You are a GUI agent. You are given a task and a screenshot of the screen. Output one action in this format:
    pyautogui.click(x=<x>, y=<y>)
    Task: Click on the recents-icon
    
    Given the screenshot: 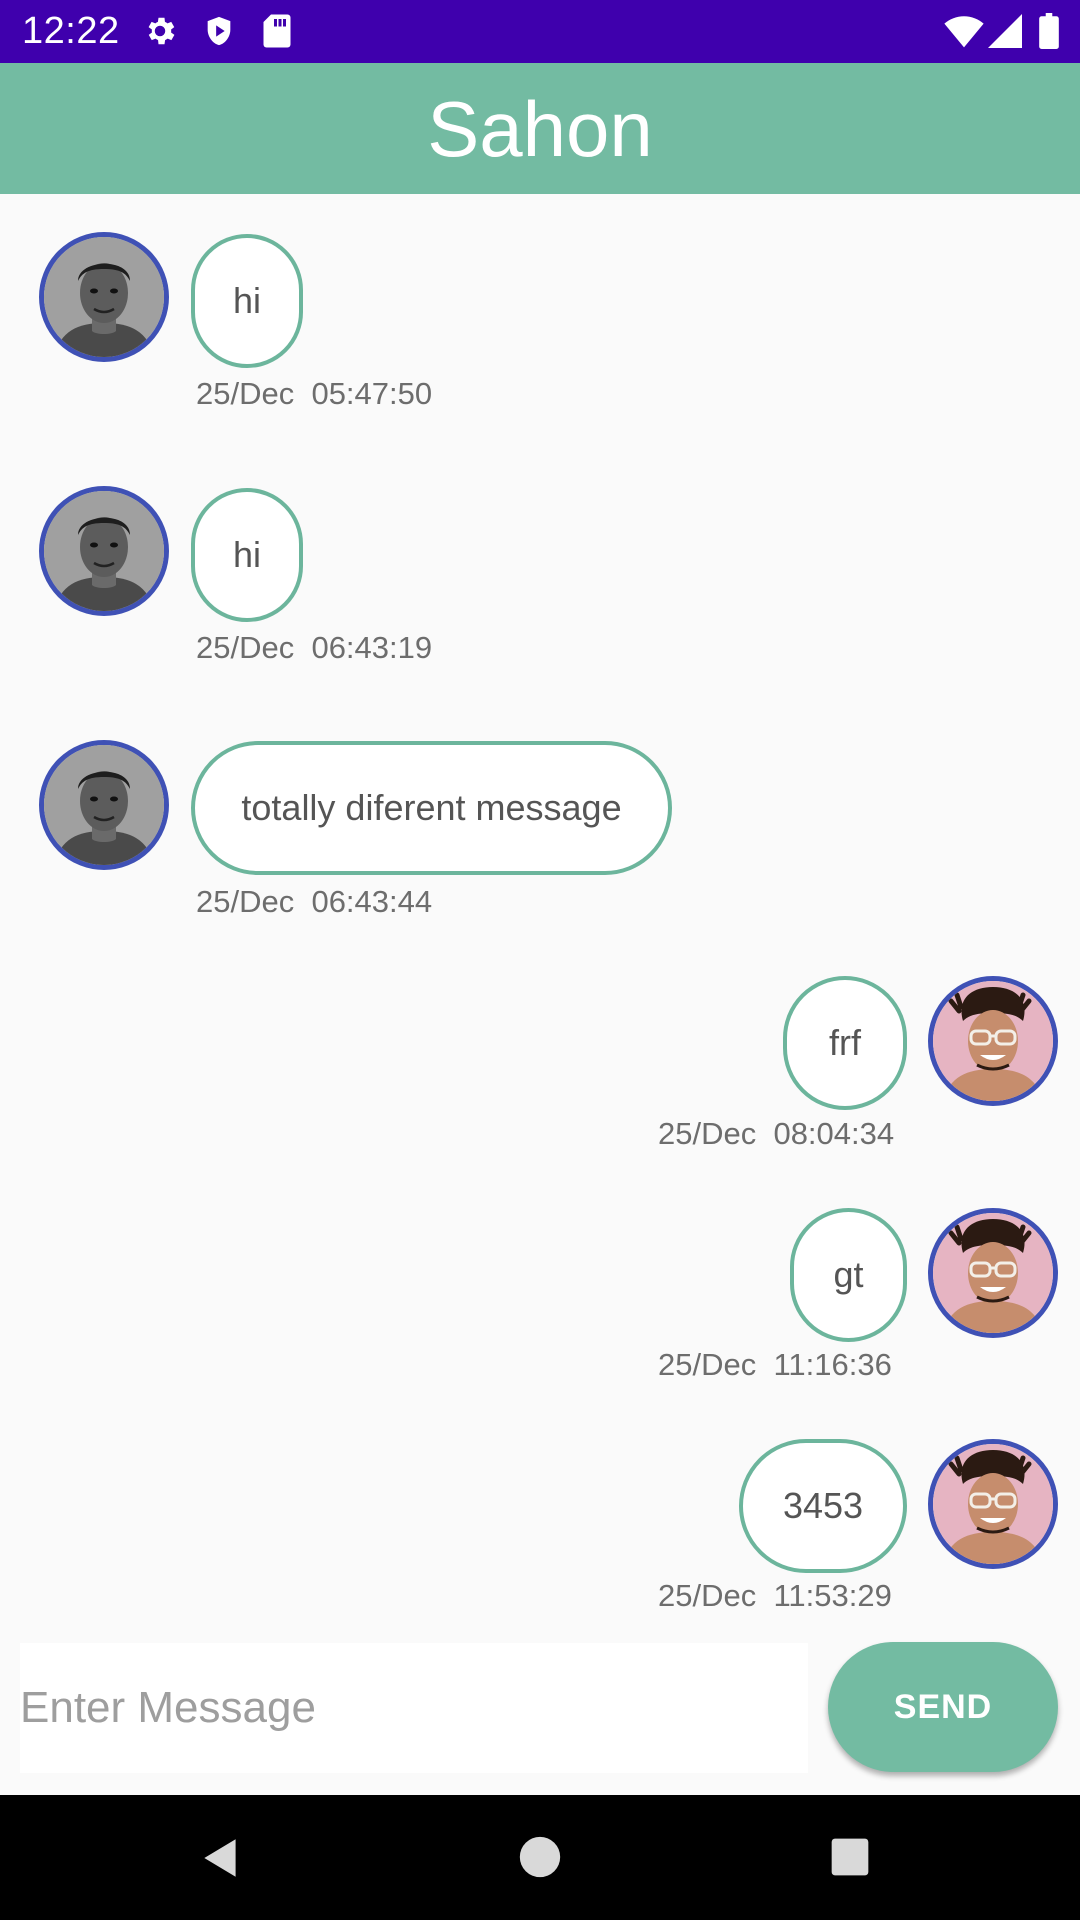 What is the action you would take?
    pyautogui.click(x=850, y=1859)
    